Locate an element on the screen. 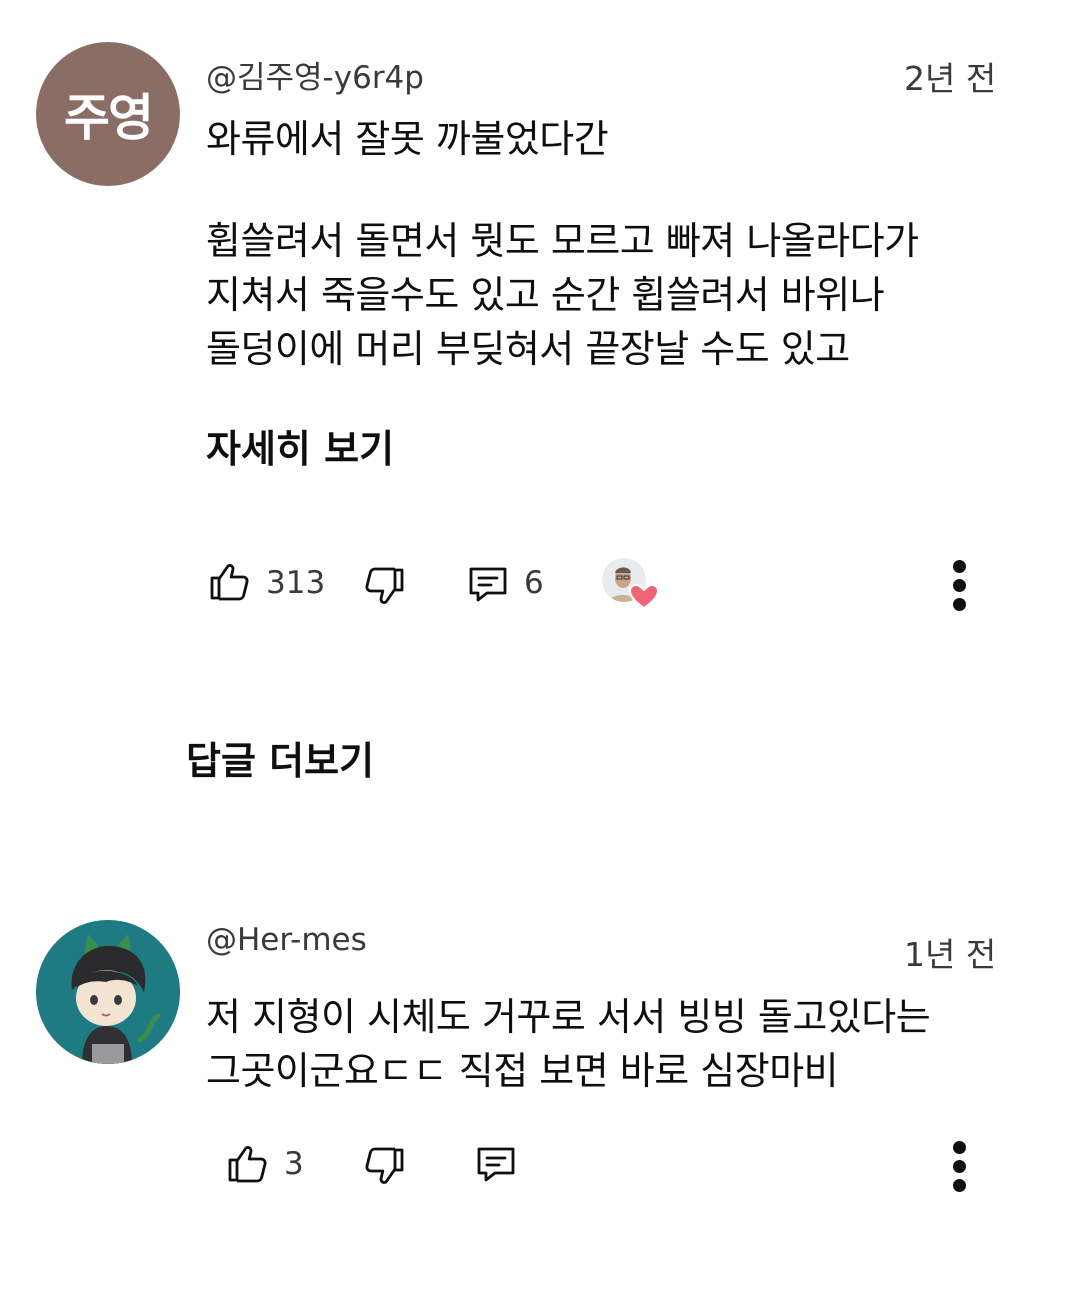  comment-author-handle: @김주영-y6r4p is located at coordinates (315, 74).